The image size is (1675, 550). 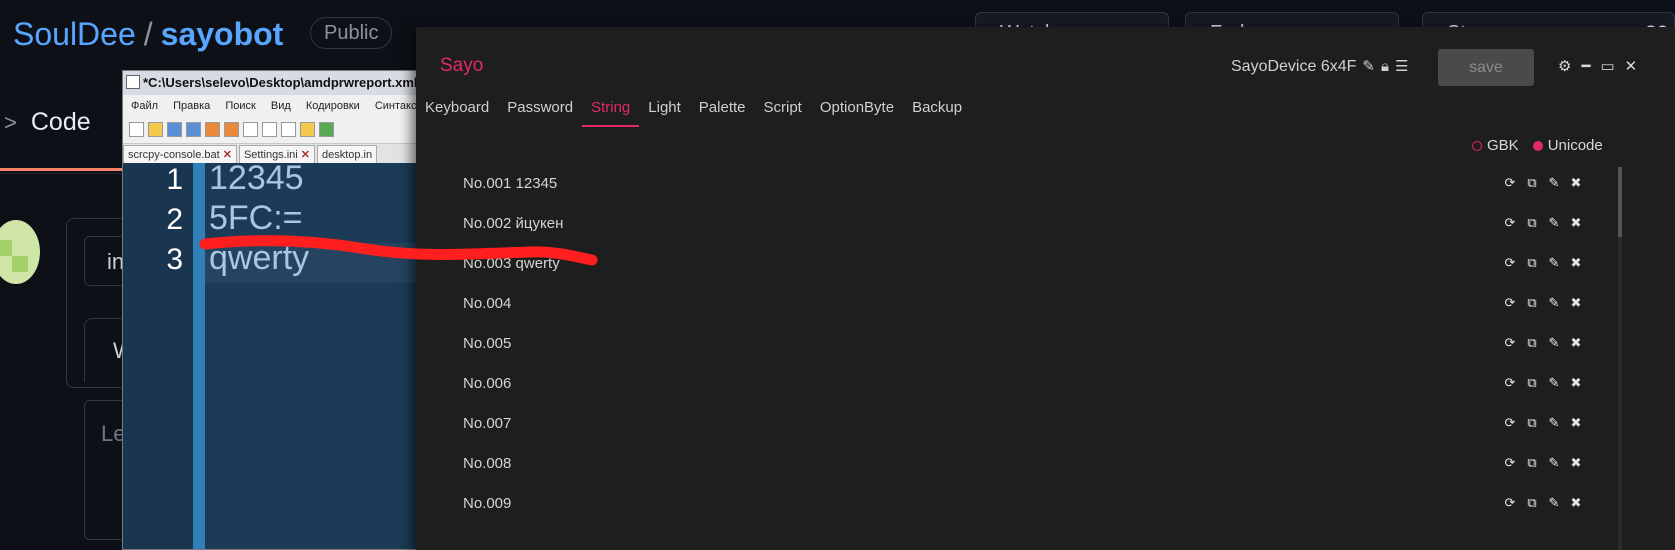 I want to click on print-icon, so click(x=250, y=129).